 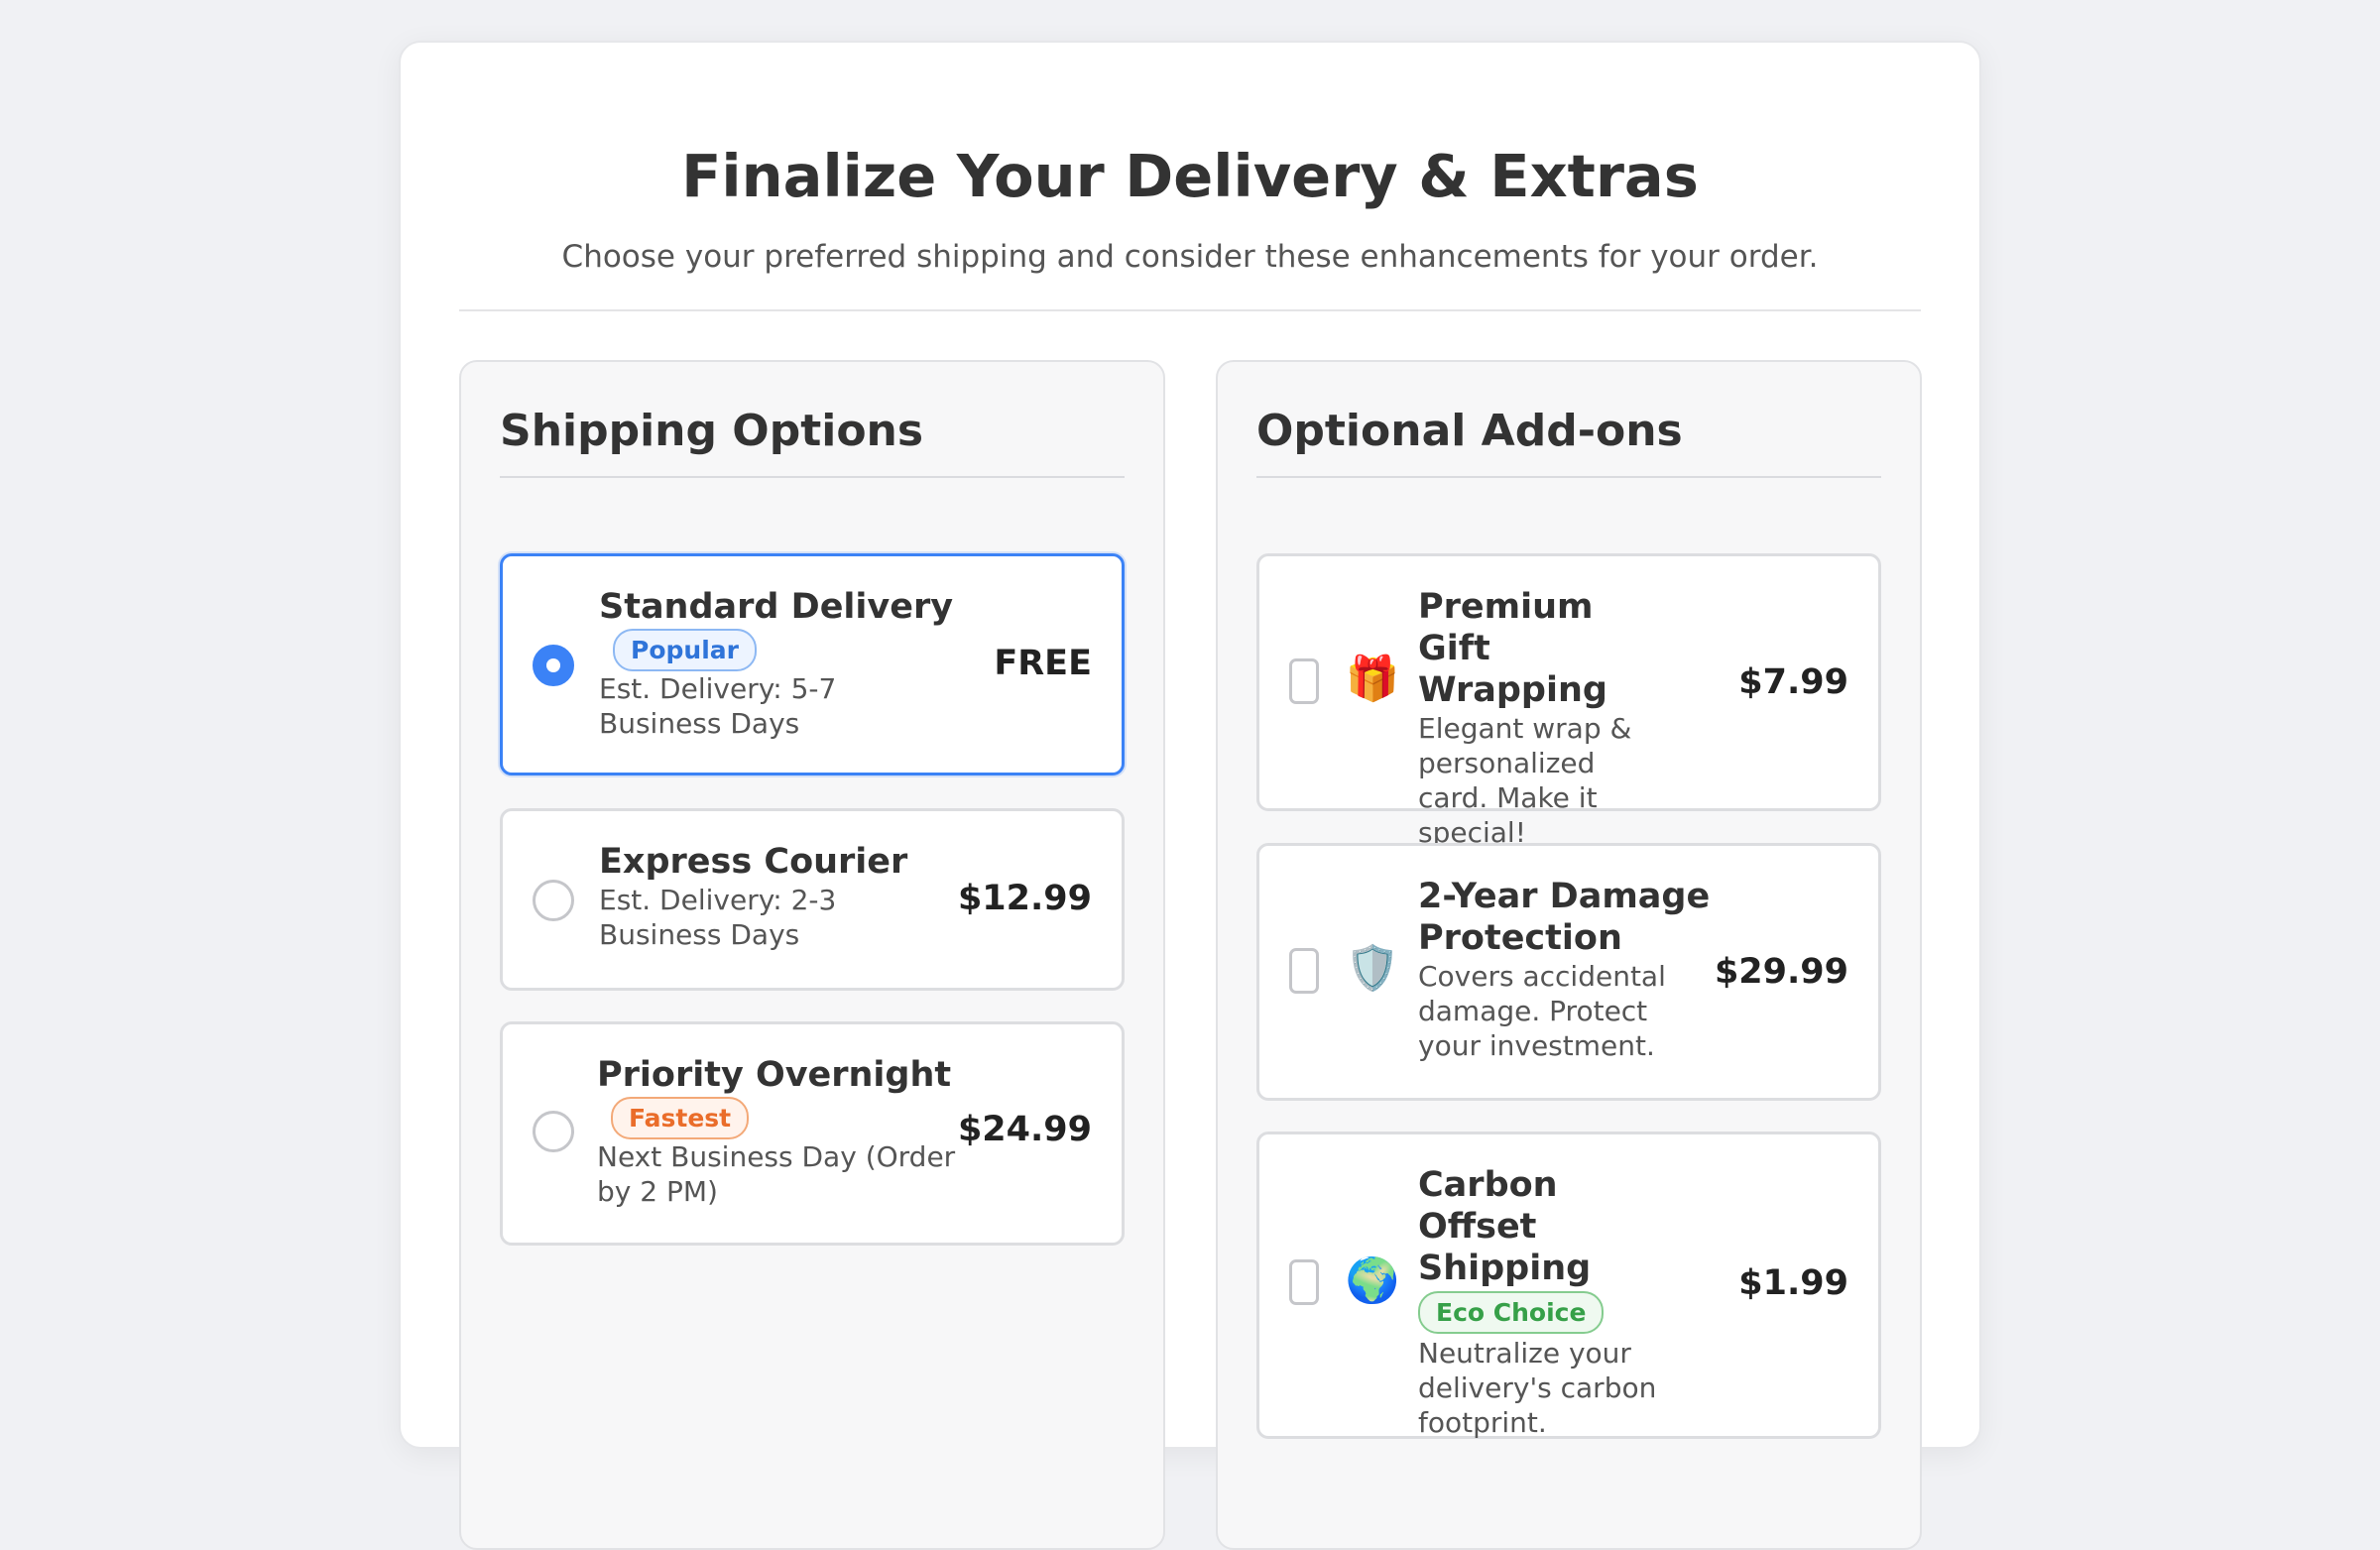 I want to click on damage-protection-checkbox, so click(x=1304, y=971).